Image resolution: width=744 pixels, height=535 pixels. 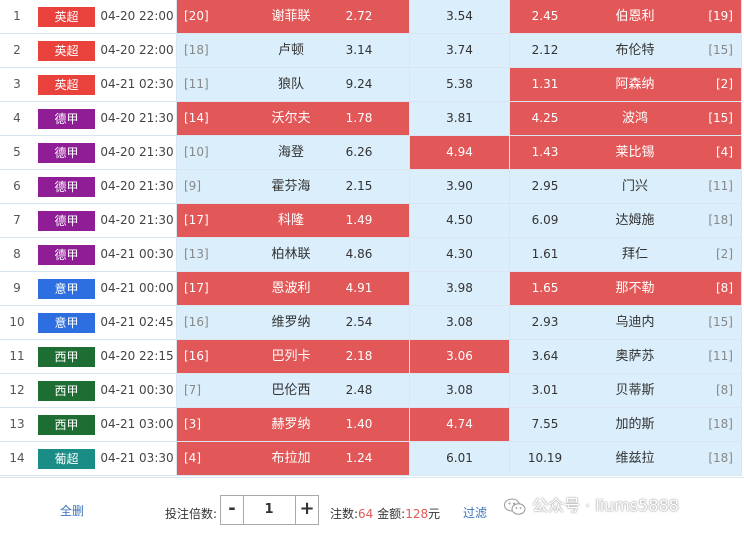 I want to click on divider, so click(x=741, y=238).